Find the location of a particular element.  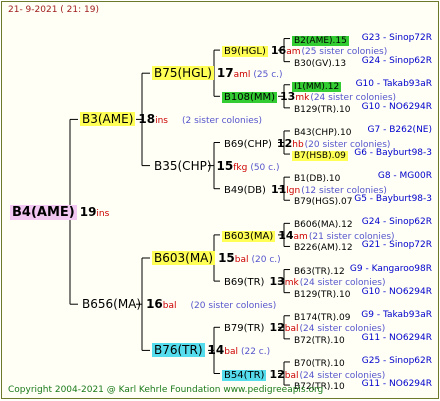

sister-colonies: (25 c.) is located at coordinates (268, 75).